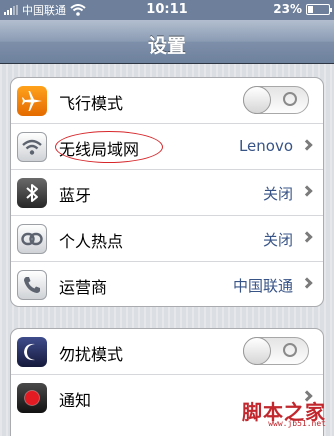 This screenshot has height=436, width=334. I want to click on bluetooth-value: 关闭, so click(277, 194).